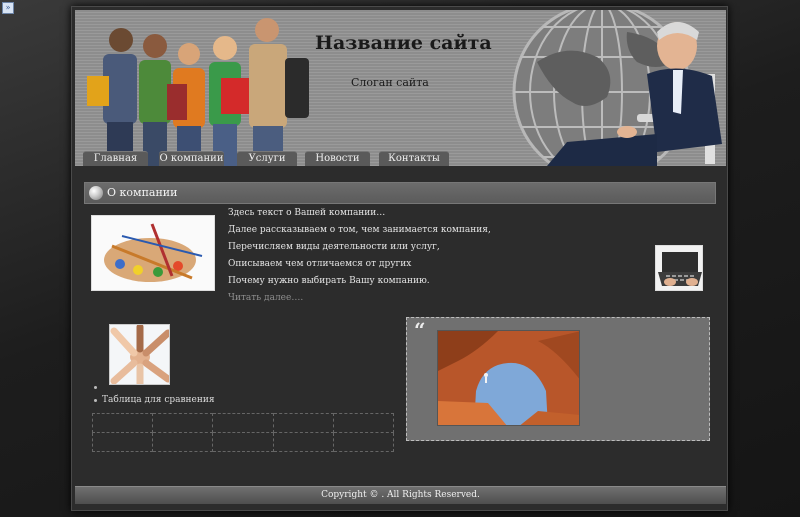  I want to click on laptop-image, so click(679, 268).